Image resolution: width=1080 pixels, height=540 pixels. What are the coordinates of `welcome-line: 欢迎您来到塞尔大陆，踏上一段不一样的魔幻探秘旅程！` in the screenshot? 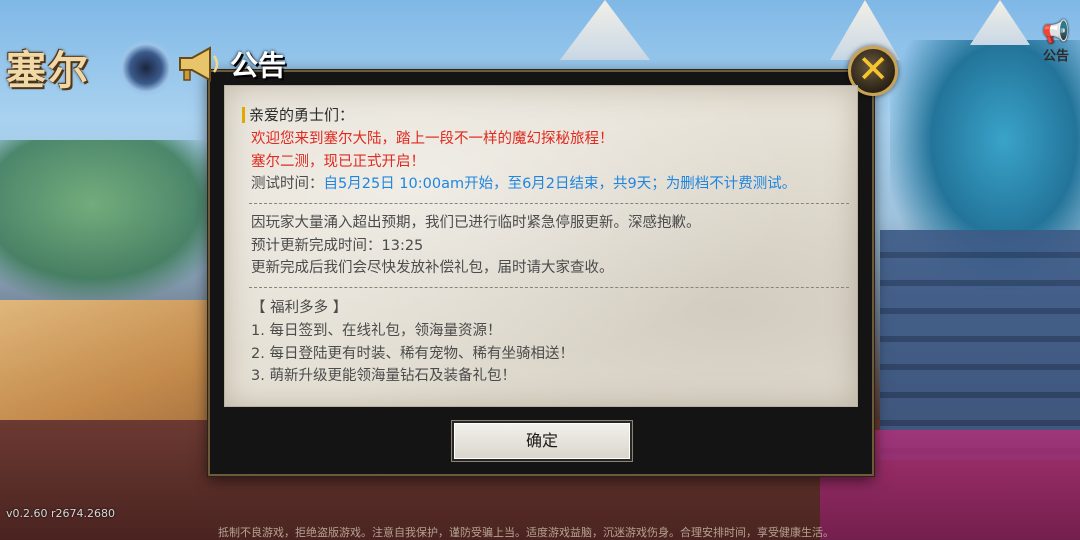 It's located at (432, 139).